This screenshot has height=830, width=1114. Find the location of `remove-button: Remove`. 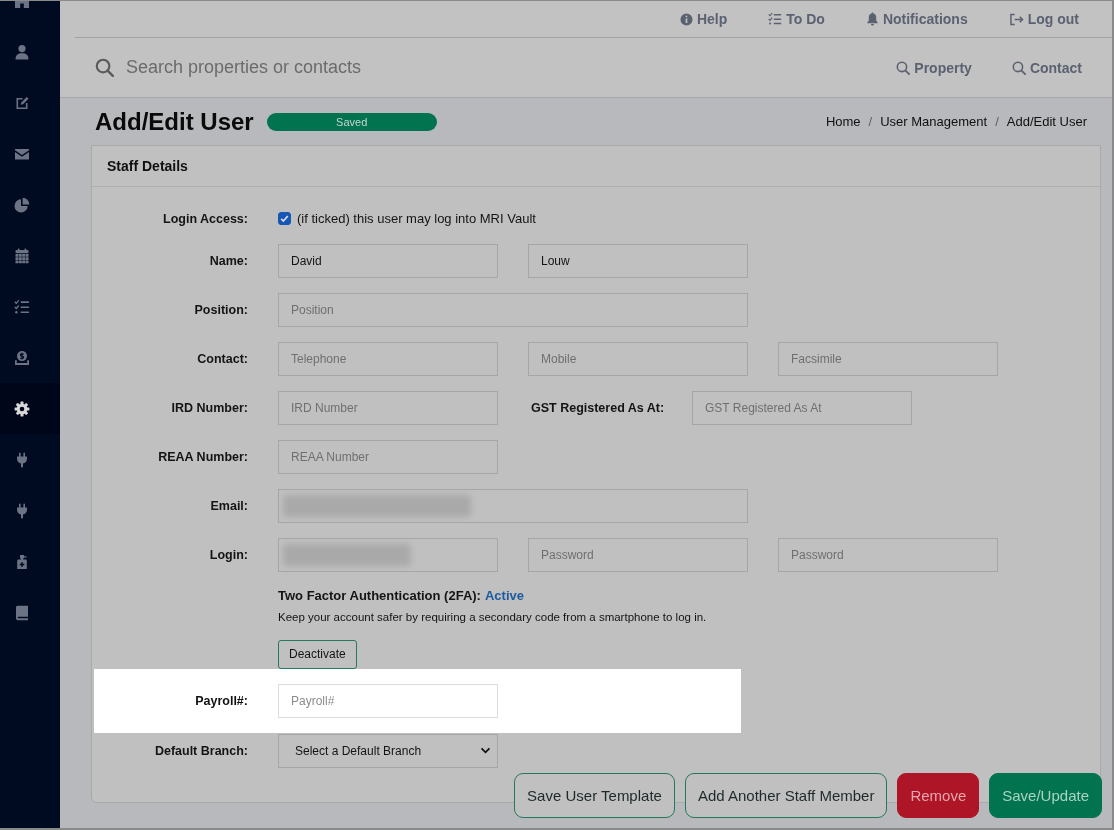

remove-button: Remove is located at coordinates (938, 795).